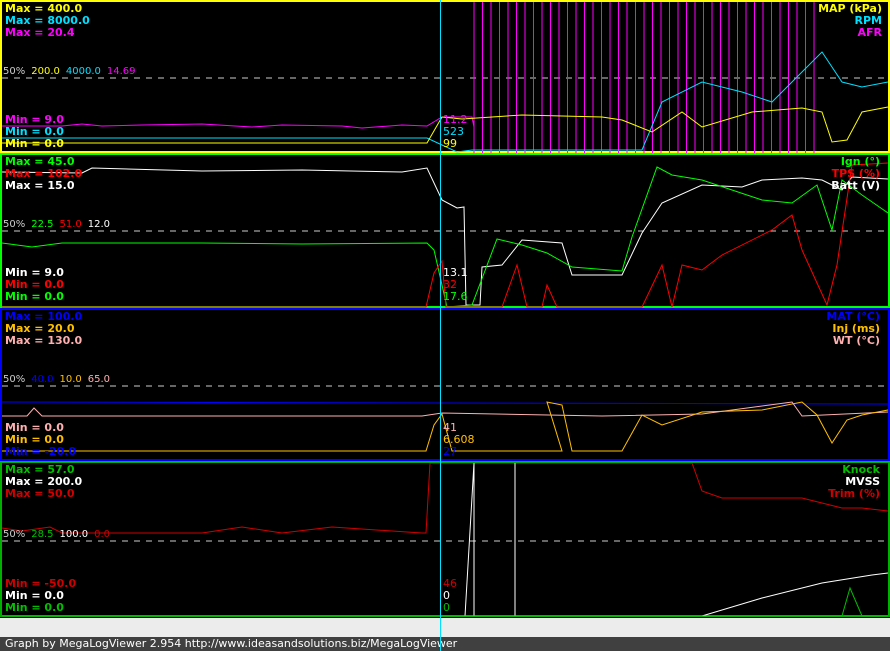 This screenshot has width=890, height=651. Describe the element at coordinates (102, 534) in the screenshot. I see `mid-value: 0.0` at that location.